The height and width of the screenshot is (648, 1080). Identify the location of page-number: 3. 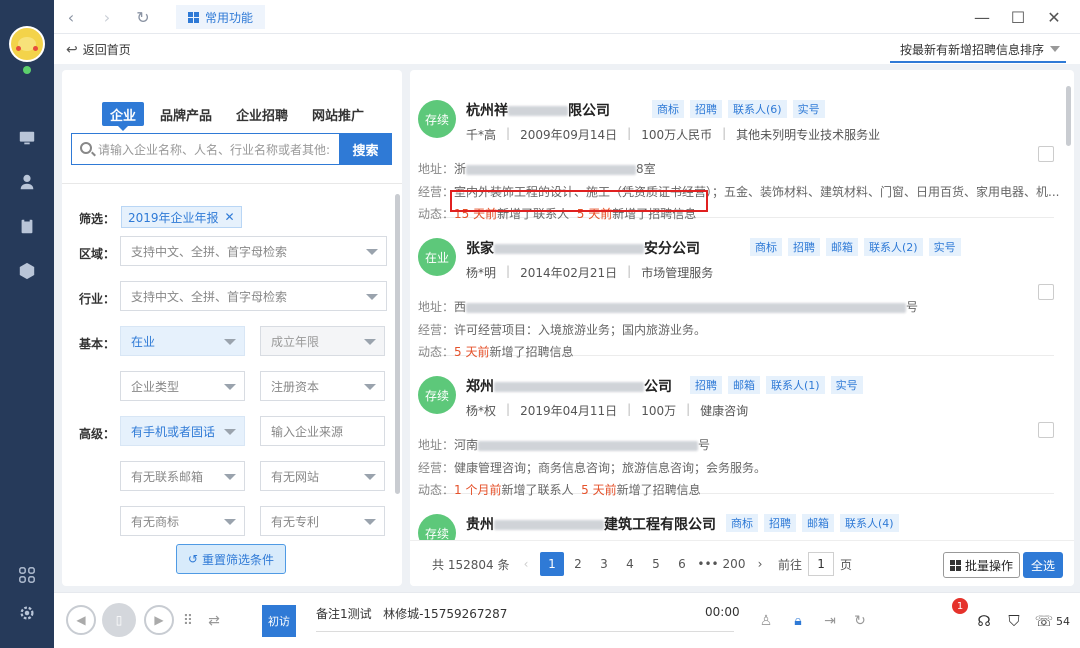
(604, 564).